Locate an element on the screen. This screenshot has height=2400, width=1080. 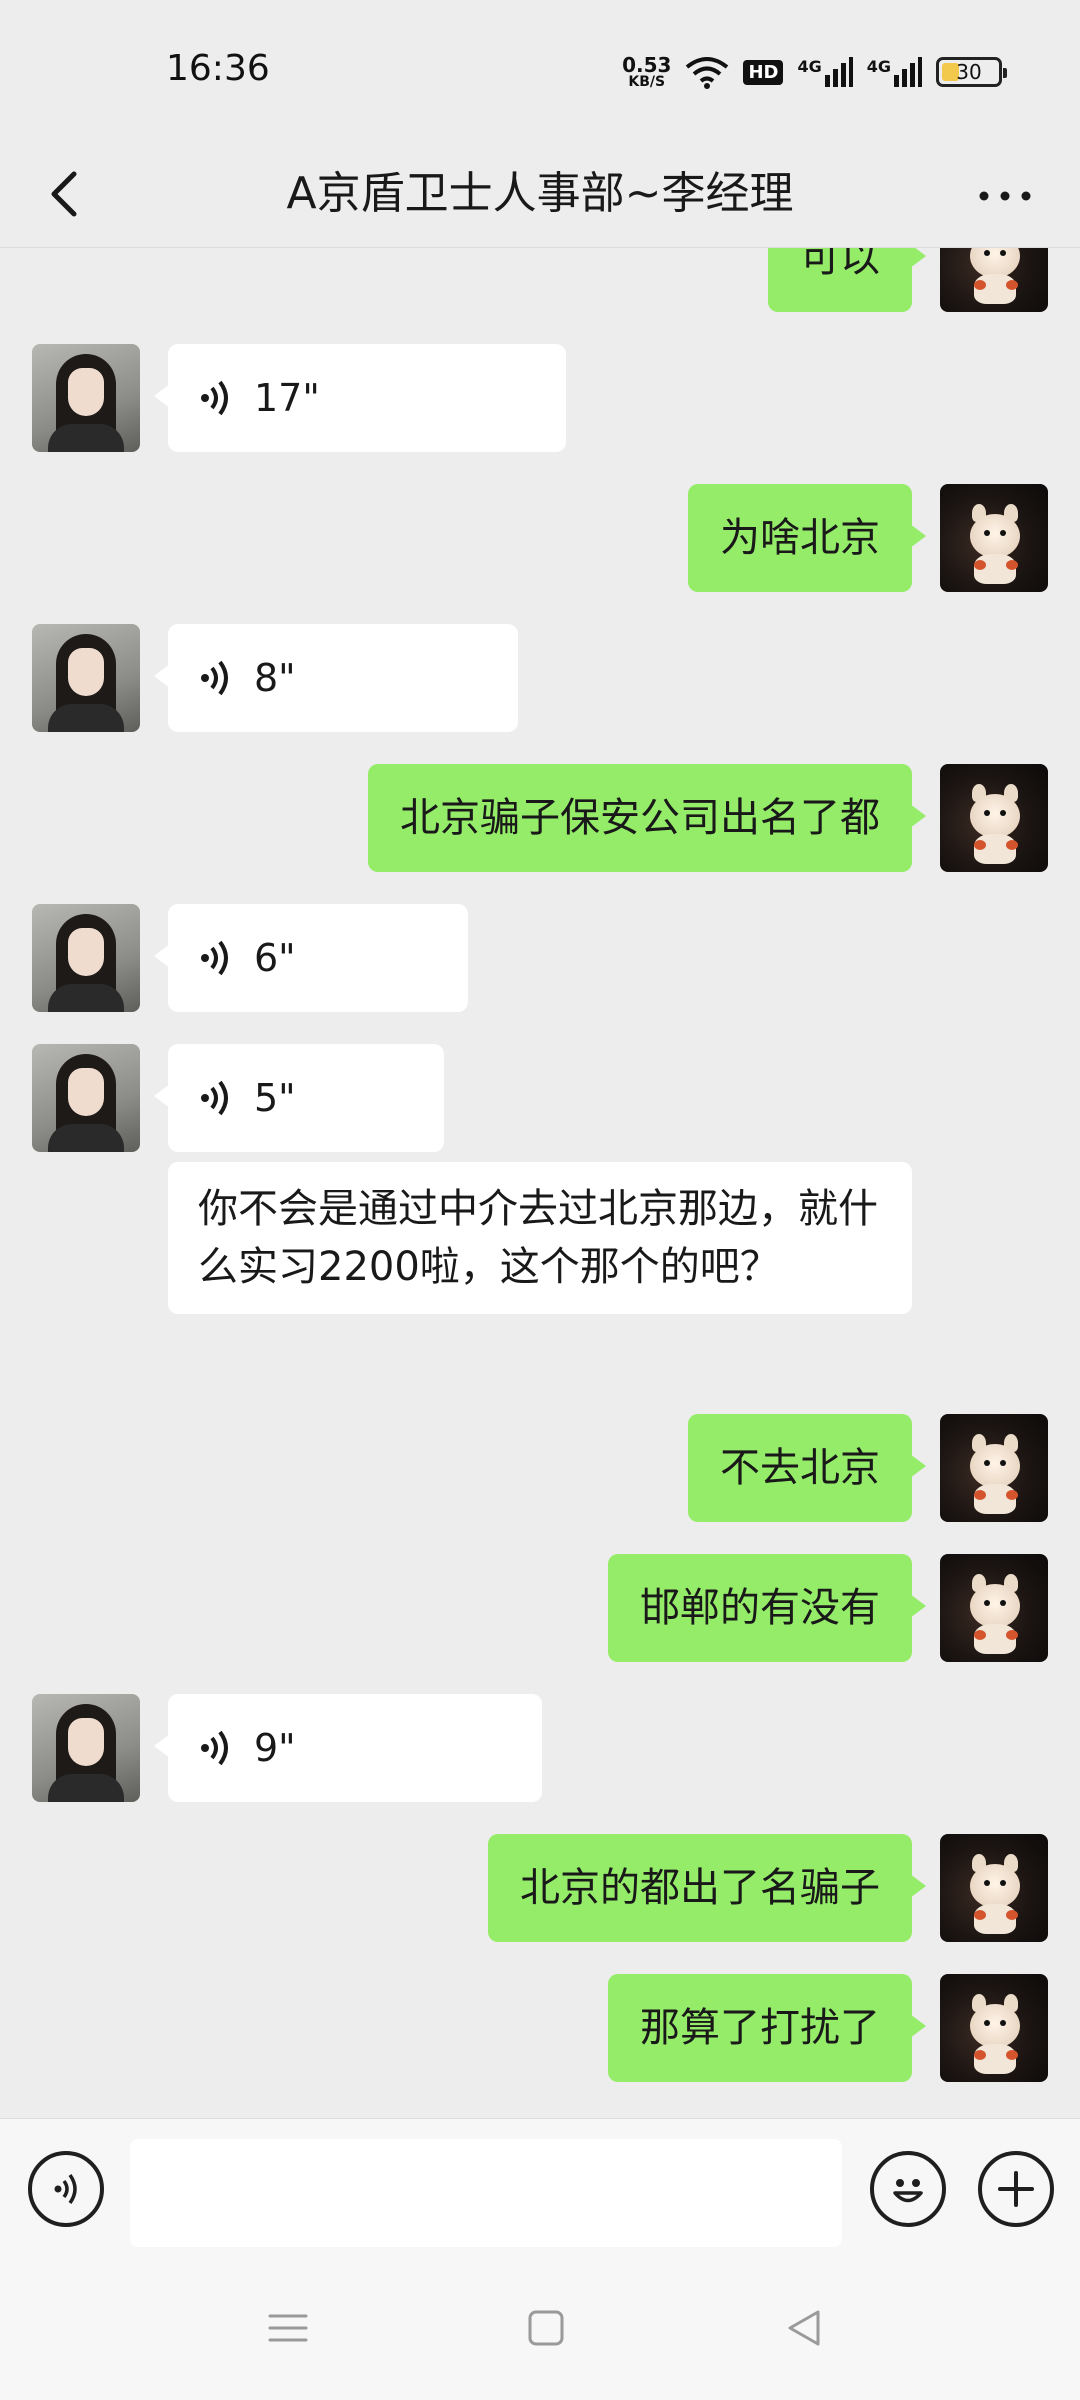
message-text: 那算了打扰了 is located at coordinates (760, 2028).